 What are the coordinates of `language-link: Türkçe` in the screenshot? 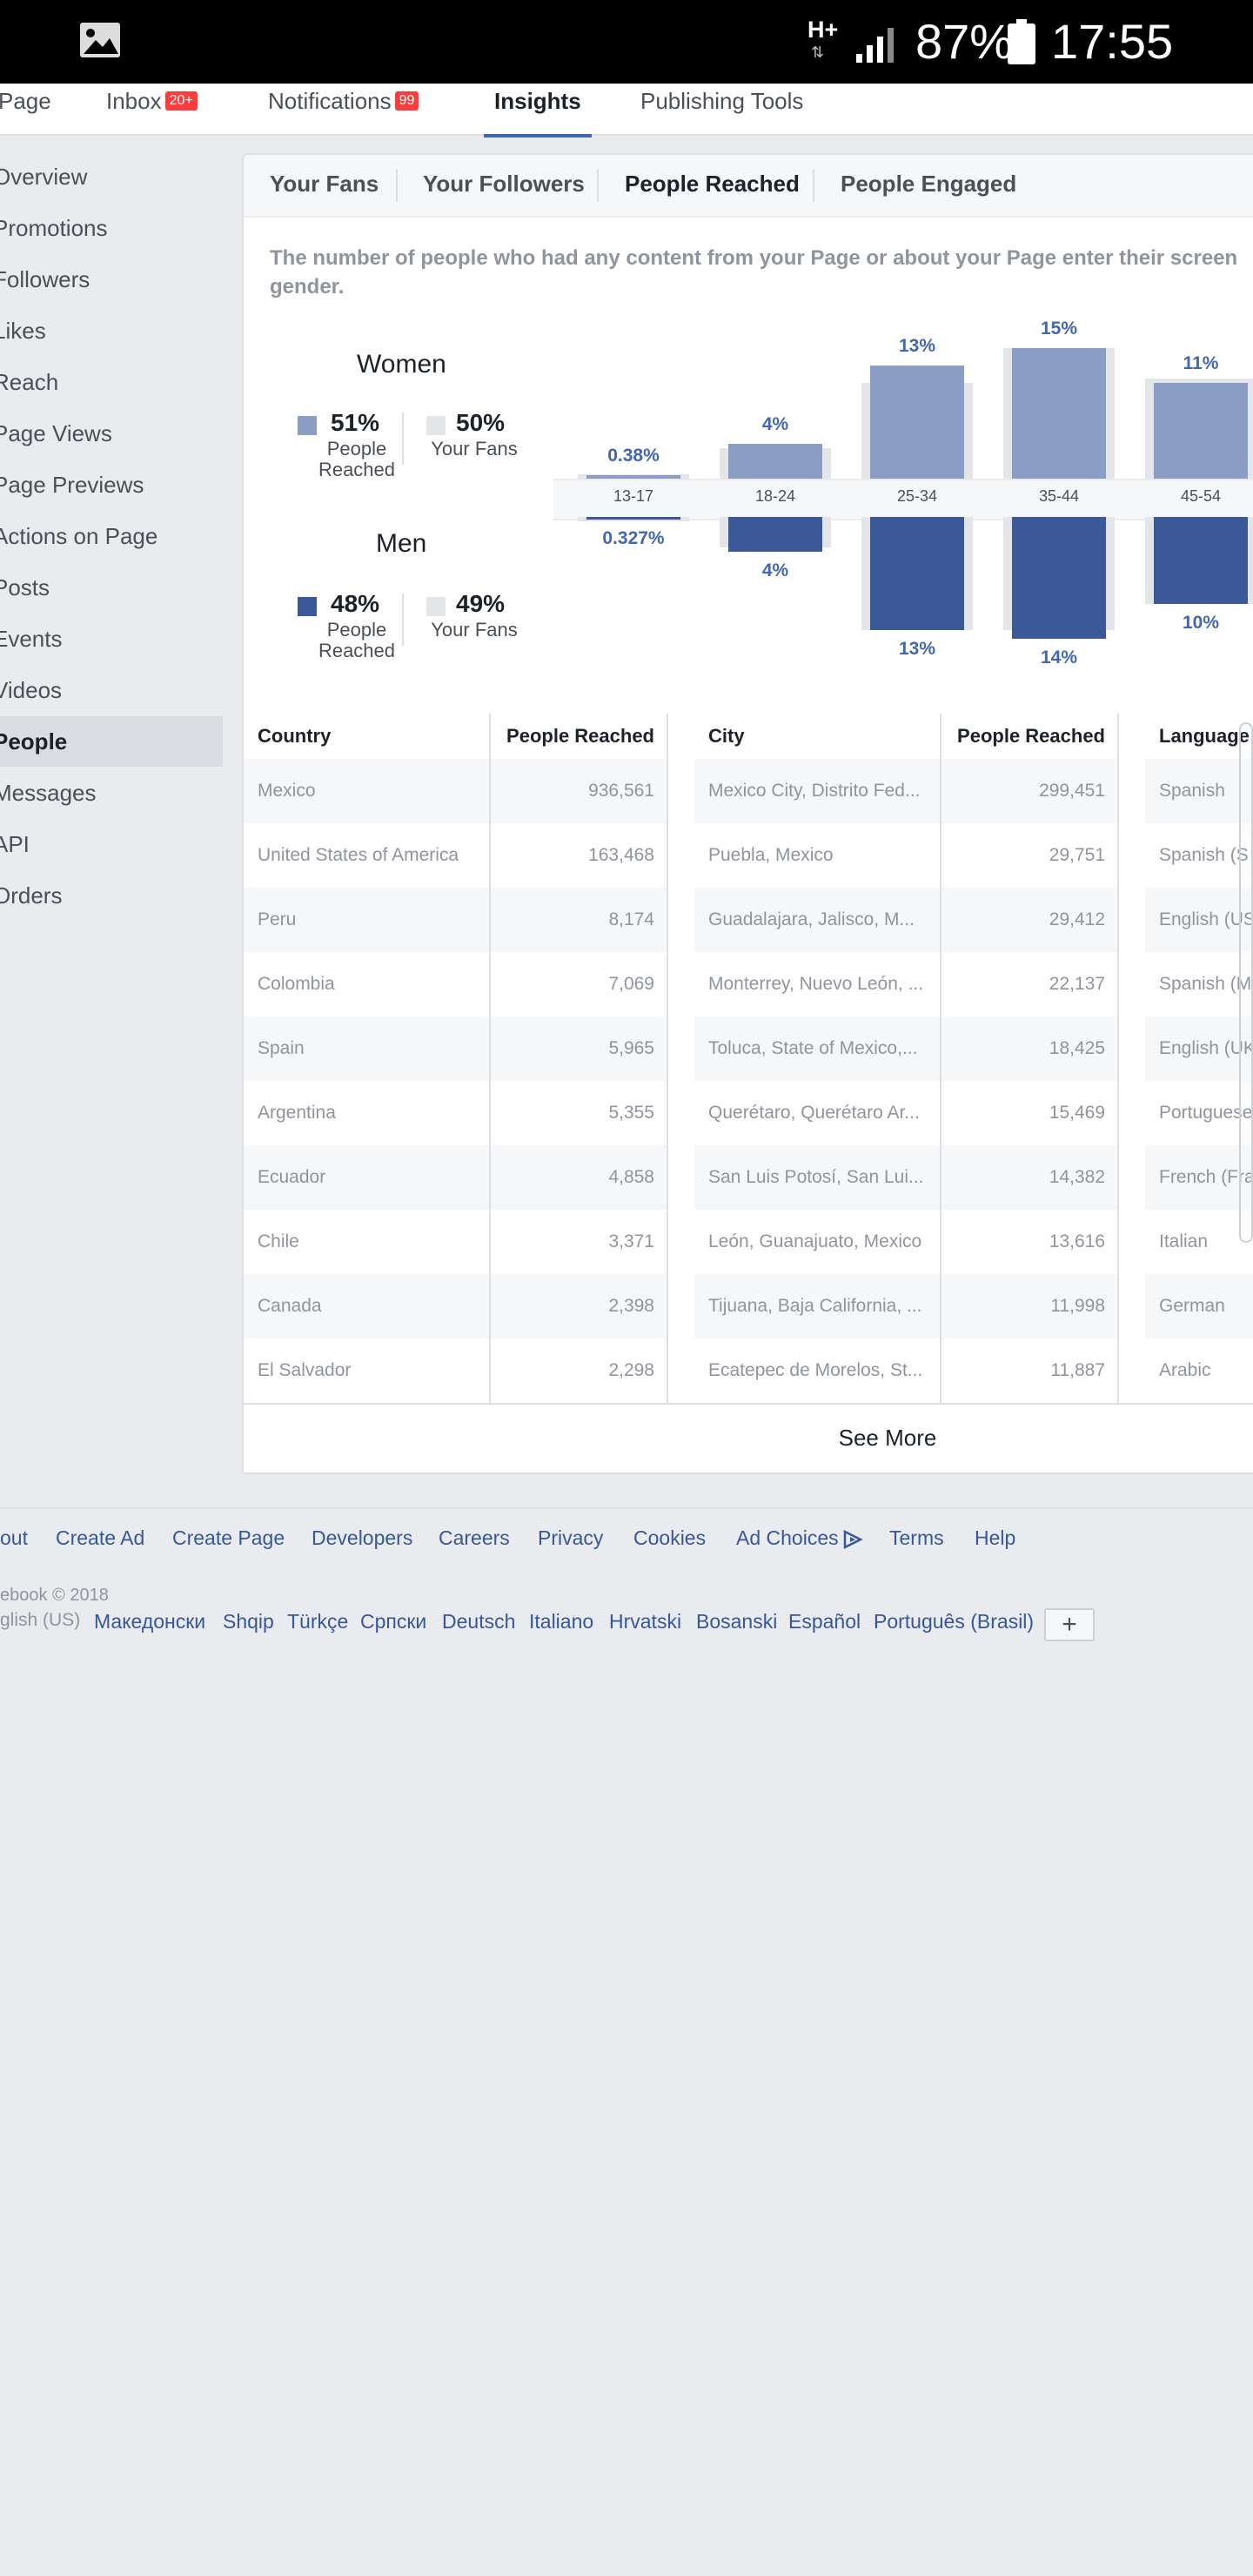 It's located at (317, 1621).